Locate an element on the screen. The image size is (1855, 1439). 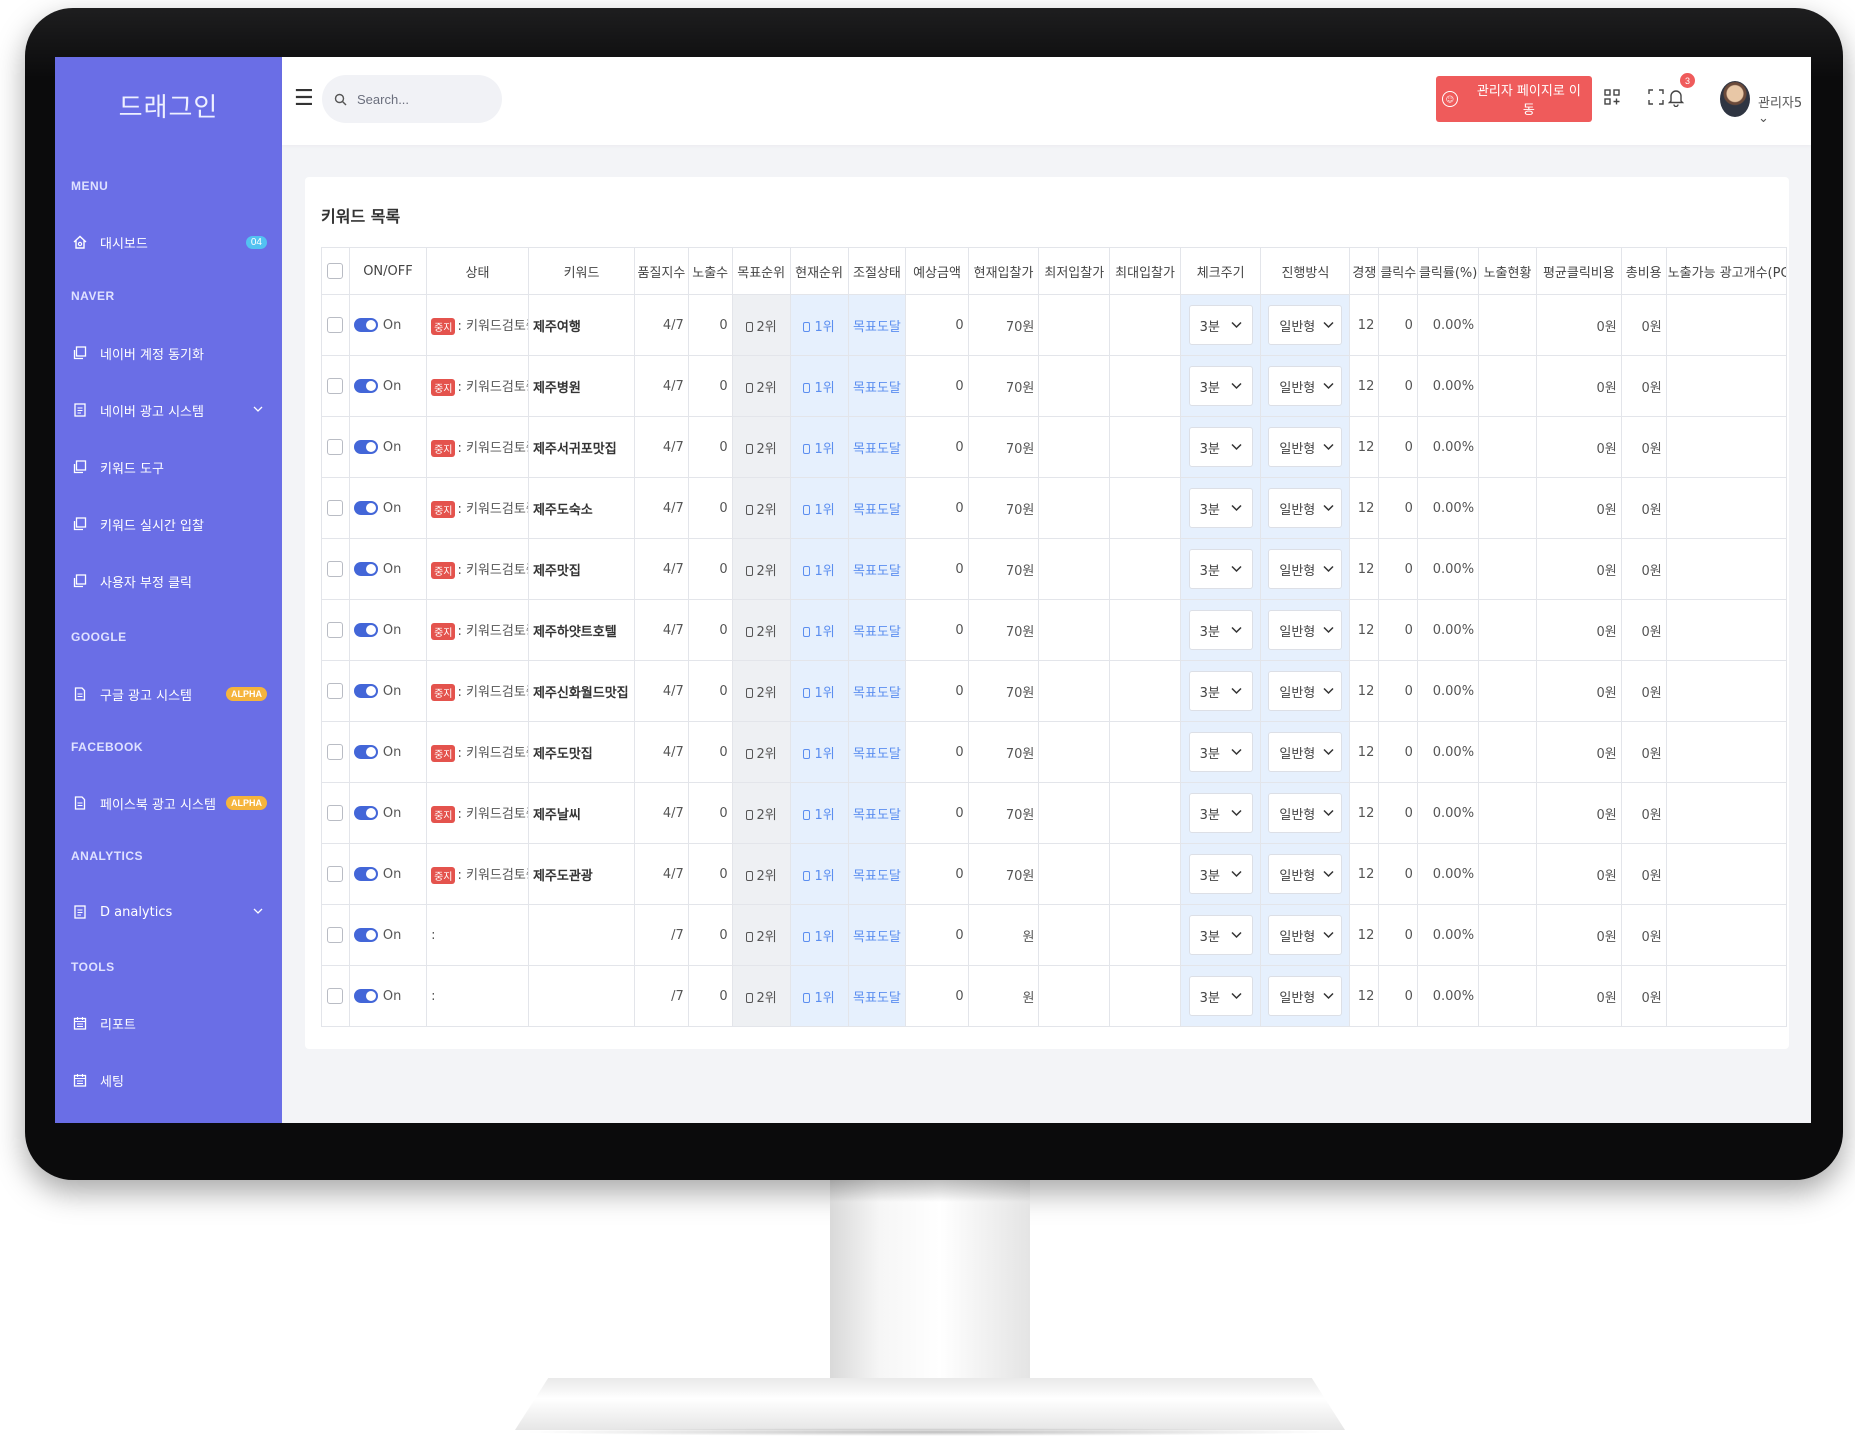
sidebar-item-naver-account-sync: 네이버 계정 동기화 is located at coordinates (171, 353).